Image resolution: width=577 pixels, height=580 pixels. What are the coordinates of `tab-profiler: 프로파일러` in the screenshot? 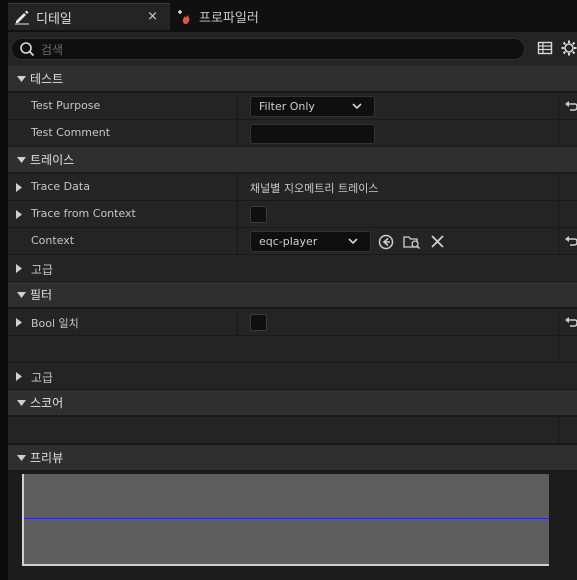 It's located at (246, 16).